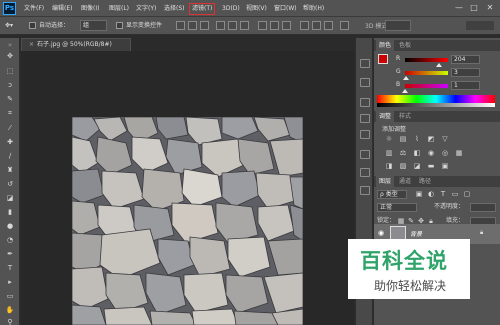 The width and height of the screenshot is (500, 325). I want to click on paragraph-panel-icon, so click(365, 118).